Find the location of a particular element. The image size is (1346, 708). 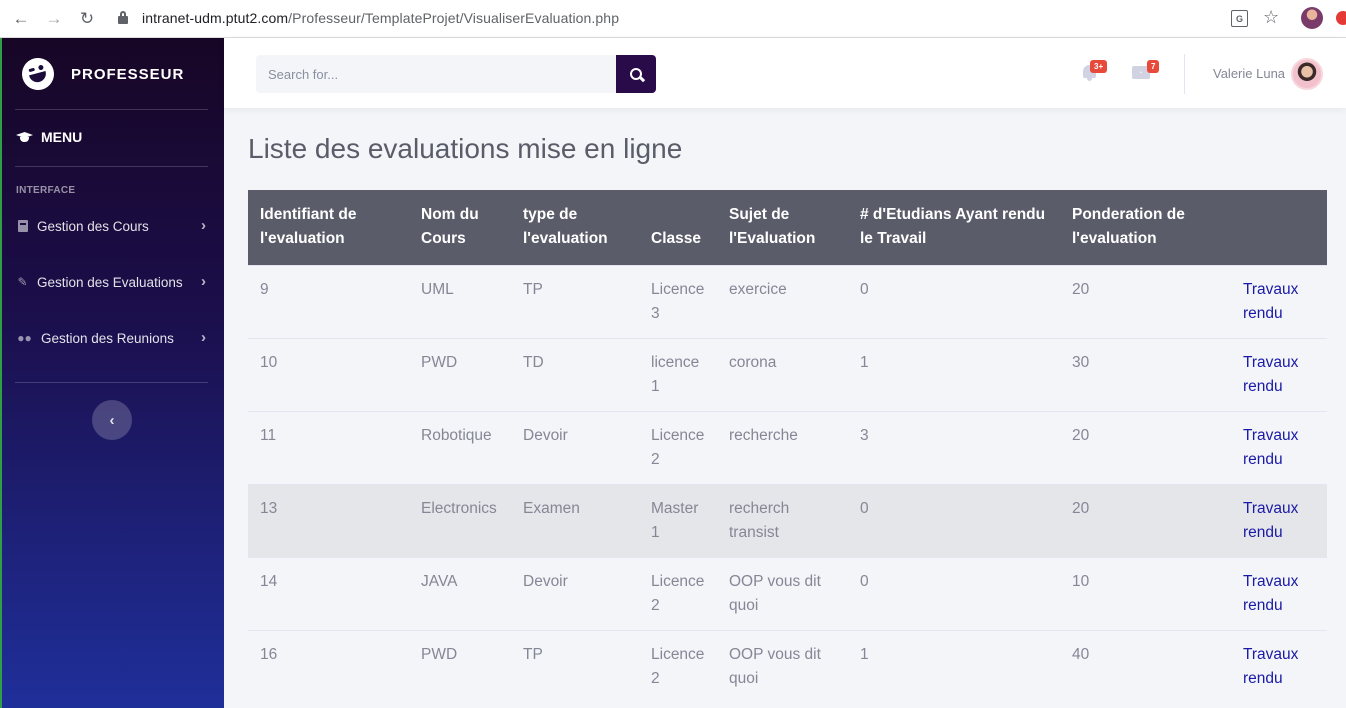

messages-badge: 7 is located at coordinates (1153, 66).